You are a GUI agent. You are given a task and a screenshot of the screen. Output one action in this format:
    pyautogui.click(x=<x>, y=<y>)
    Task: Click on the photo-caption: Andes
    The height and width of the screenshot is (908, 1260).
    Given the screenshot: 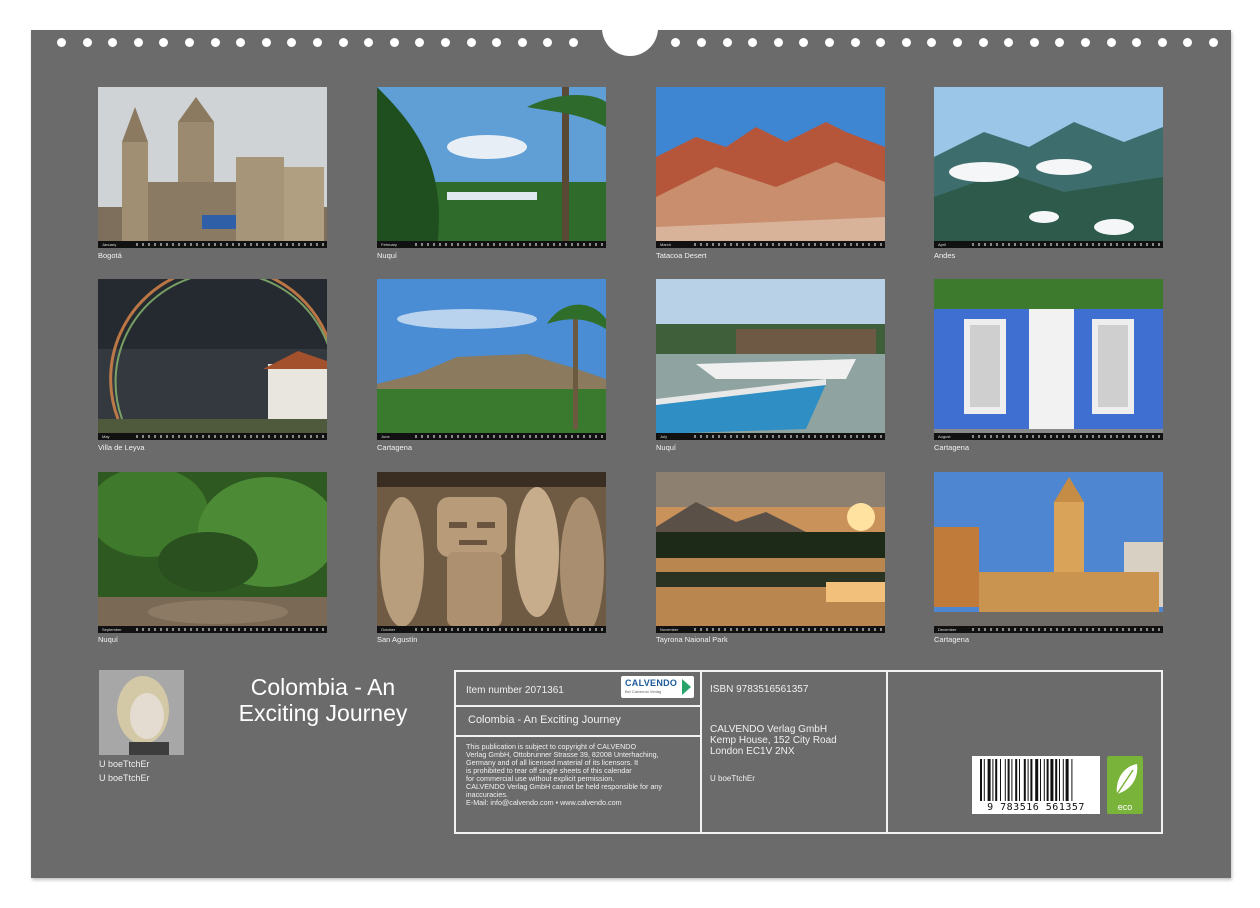 What is the action you would take?
    pyautogui.click(x=945, y=255)
    